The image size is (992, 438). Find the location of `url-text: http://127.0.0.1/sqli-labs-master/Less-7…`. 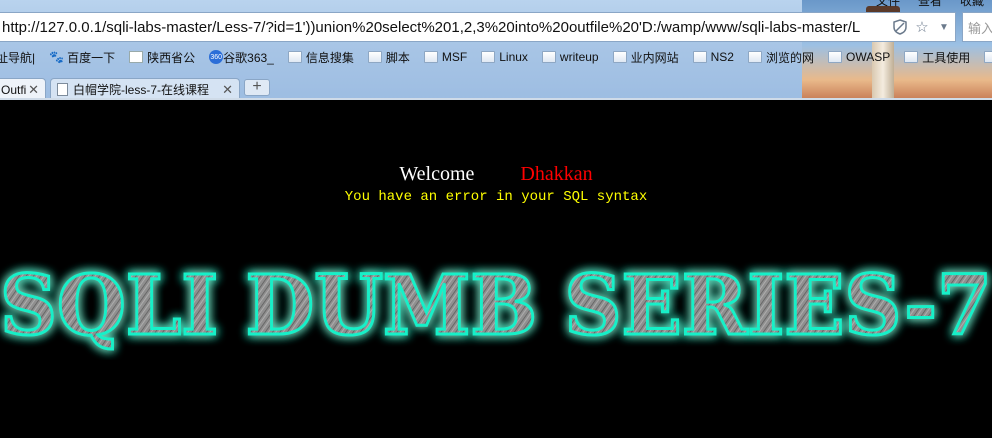

url-text: http://127.0.0.1/sqli-labs-master/Less-7… is located at coordinates (444, 27).